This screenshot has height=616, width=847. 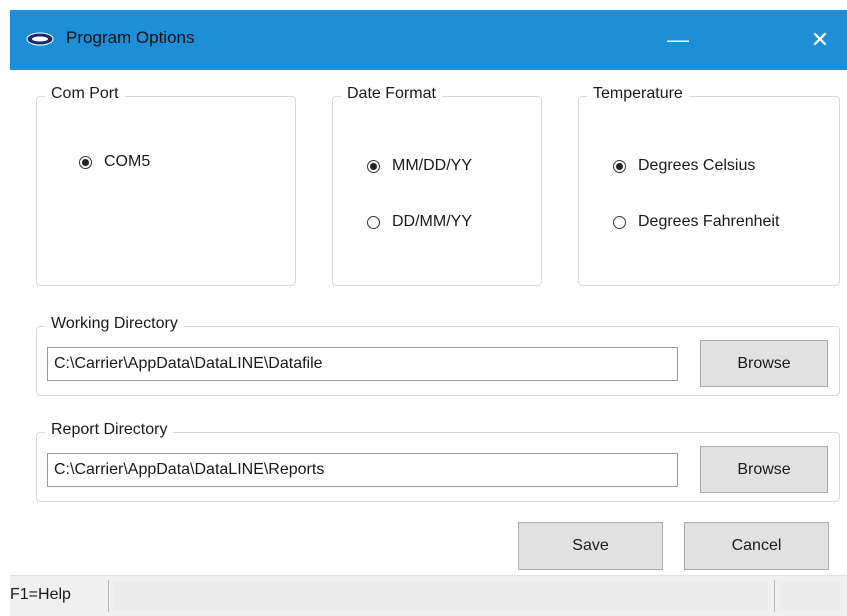 I want to click on radio-dd-mm-yy-label: DD/MM/YY, so click(x=432, y=221).